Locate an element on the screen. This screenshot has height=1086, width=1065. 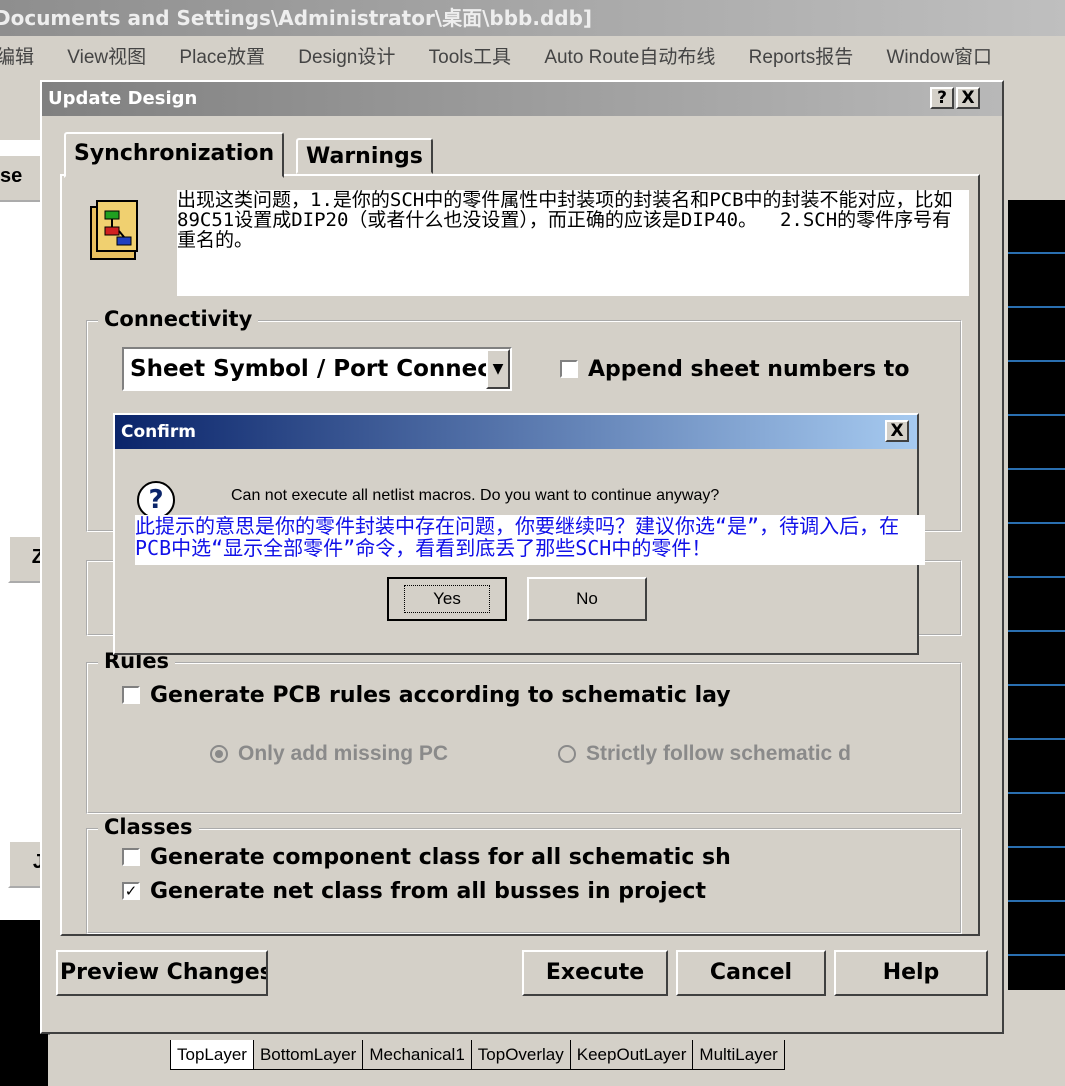
update-design-titlebar: Update Design ? X is located at coordinates (522, 99).